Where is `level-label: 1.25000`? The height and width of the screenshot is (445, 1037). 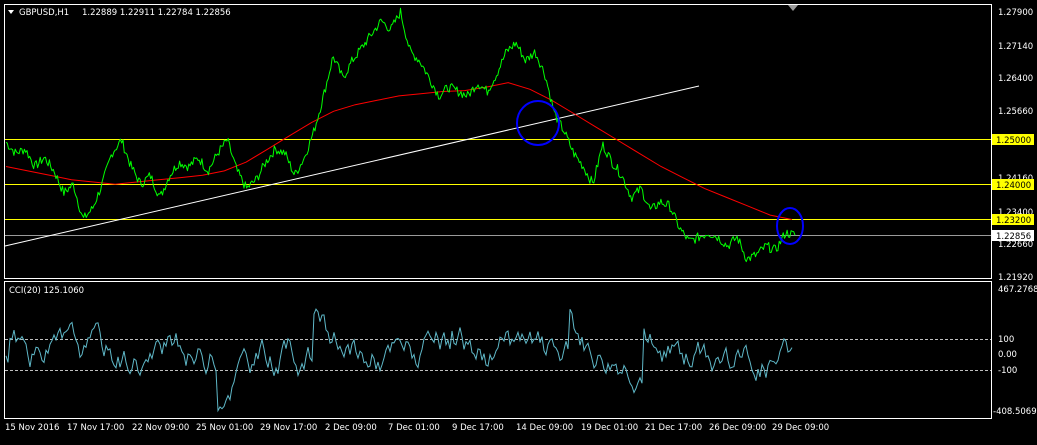 level-label: 1.25000 is located at coordinates (1013, 141).